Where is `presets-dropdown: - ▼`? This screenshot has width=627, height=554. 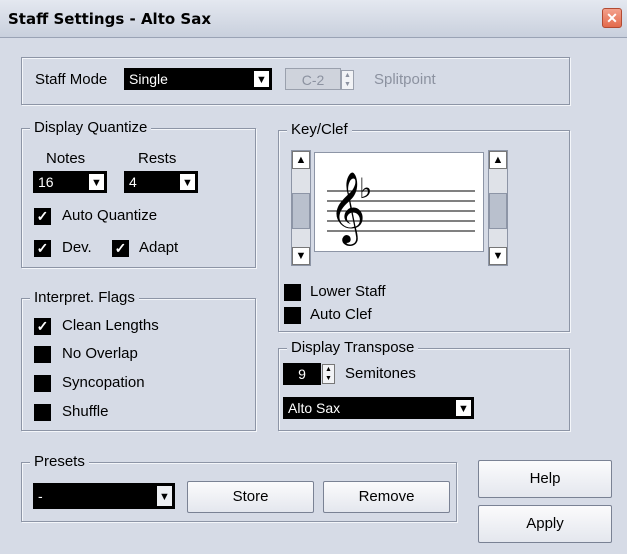
presets-dropdown: - ▼ is located at coordinates (104, 496).